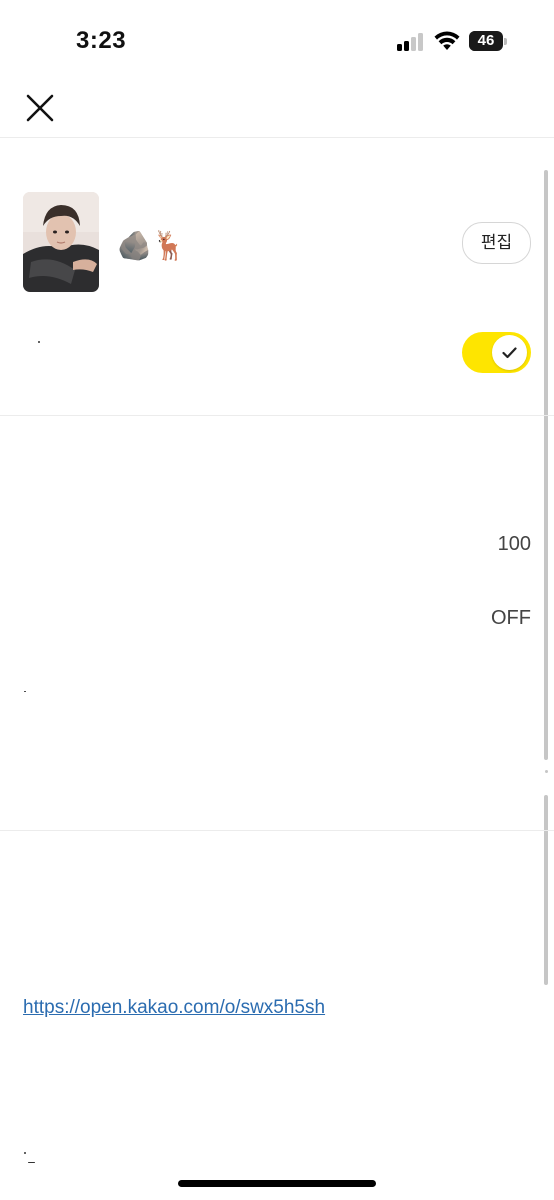 The height and width of the screenshot is (1200, 554). I want to click on setting-value-100: 100, so click(514, 544).